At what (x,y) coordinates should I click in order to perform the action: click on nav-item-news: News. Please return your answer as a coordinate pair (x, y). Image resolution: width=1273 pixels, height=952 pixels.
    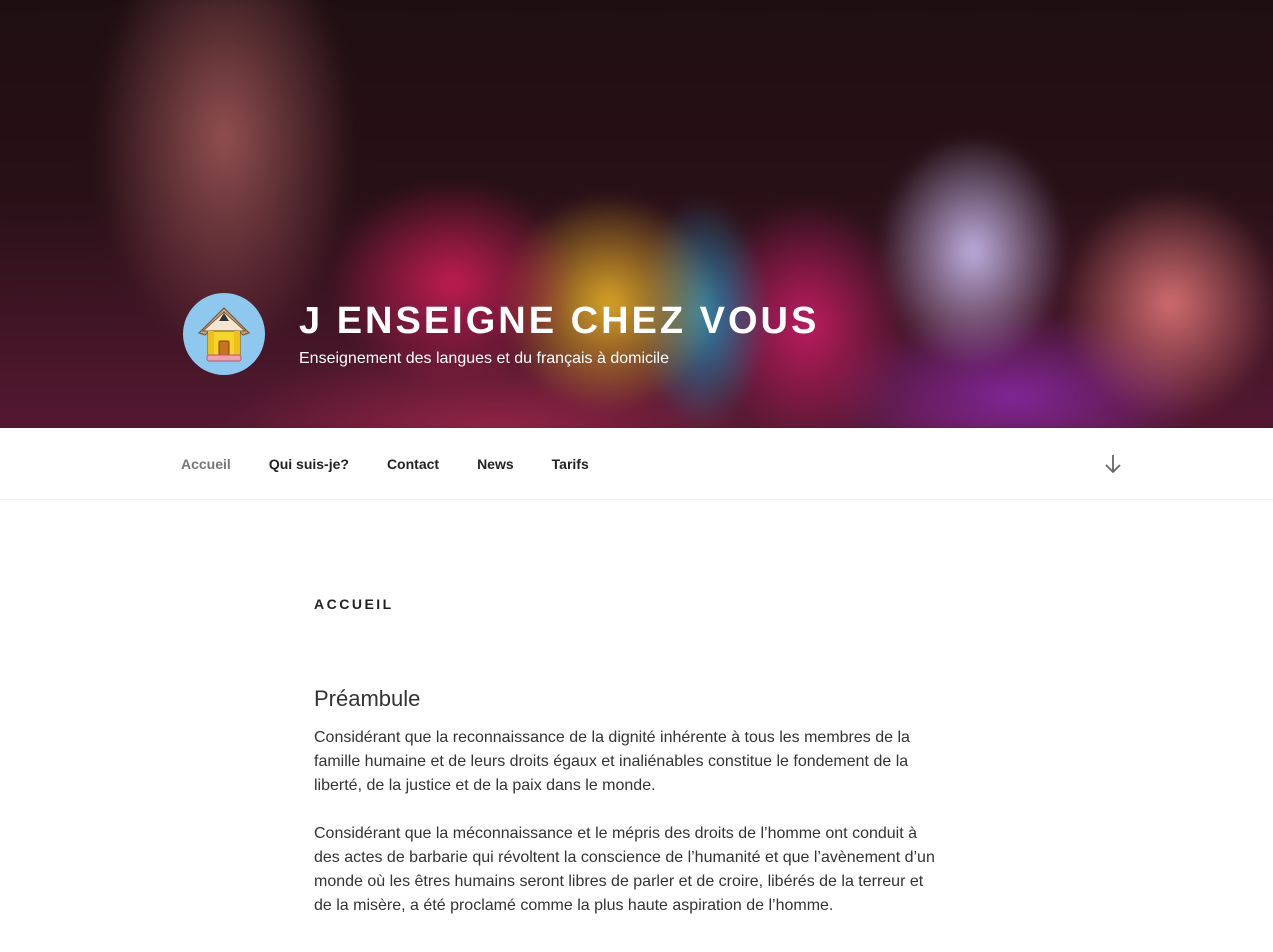
    Looking at the image, I should click on (495, 464).